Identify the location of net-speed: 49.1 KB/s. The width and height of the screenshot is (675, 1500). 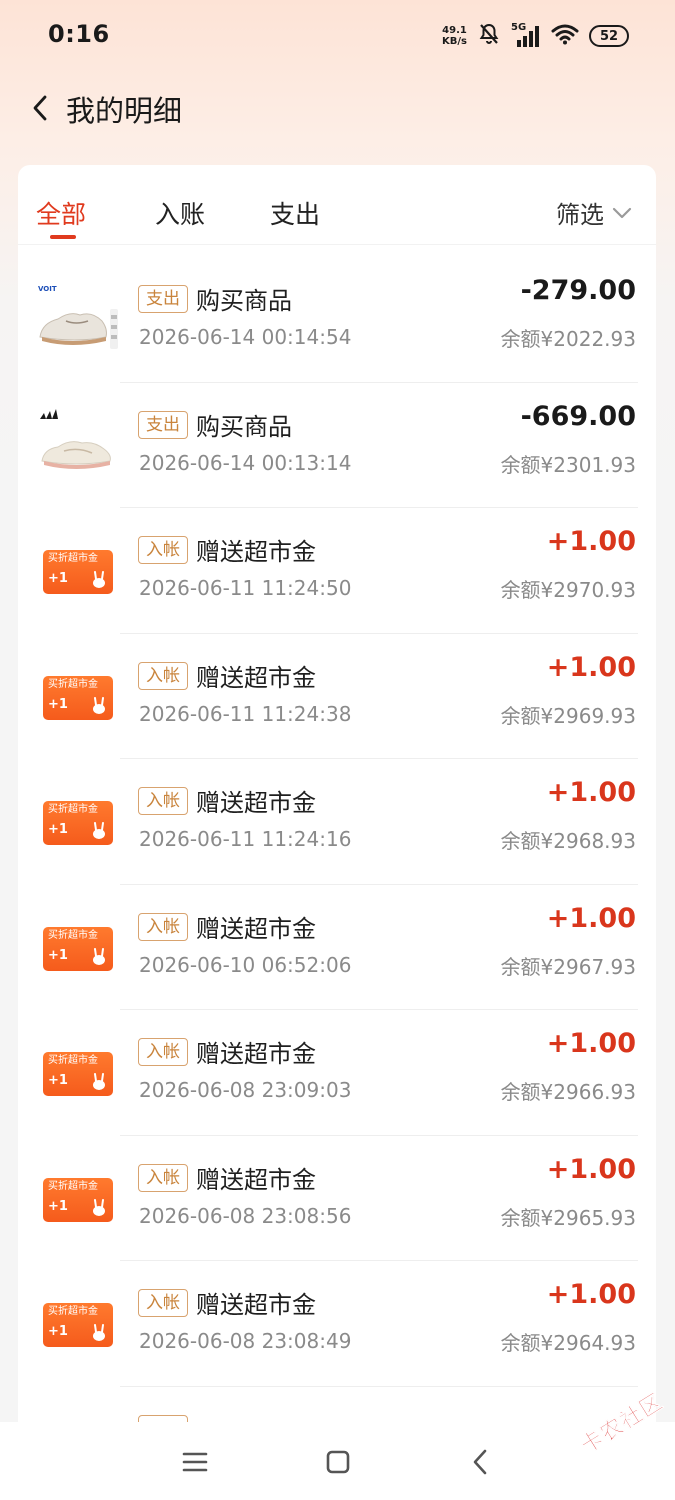
(454, 36).